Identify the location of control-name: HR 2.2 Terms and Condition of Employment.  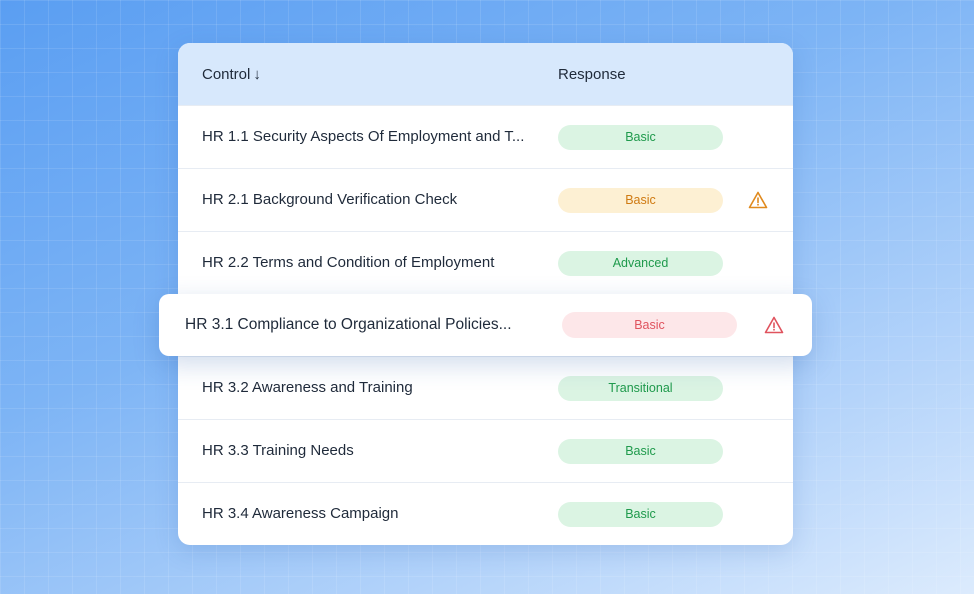
(348, 262).